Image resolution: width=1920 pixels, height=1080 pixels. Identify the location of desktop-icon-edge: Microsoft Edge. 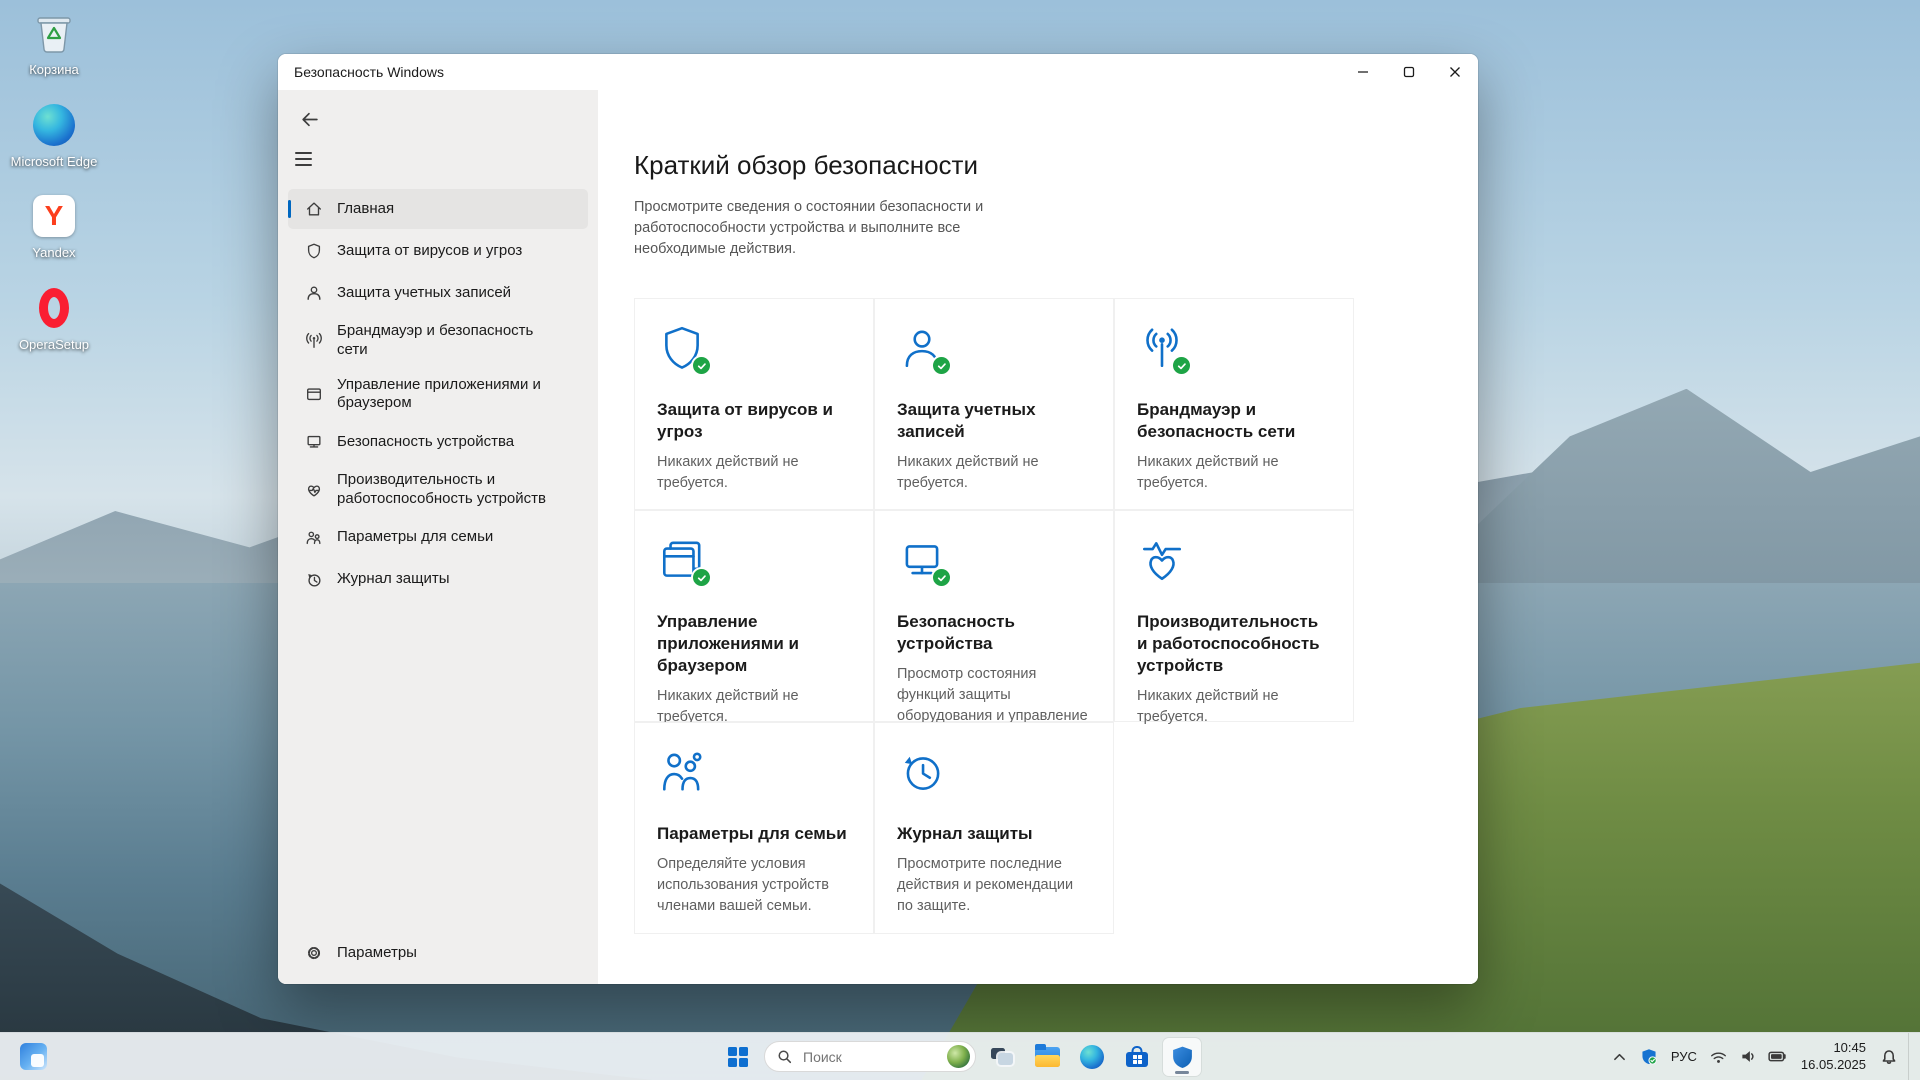
(54, 136).